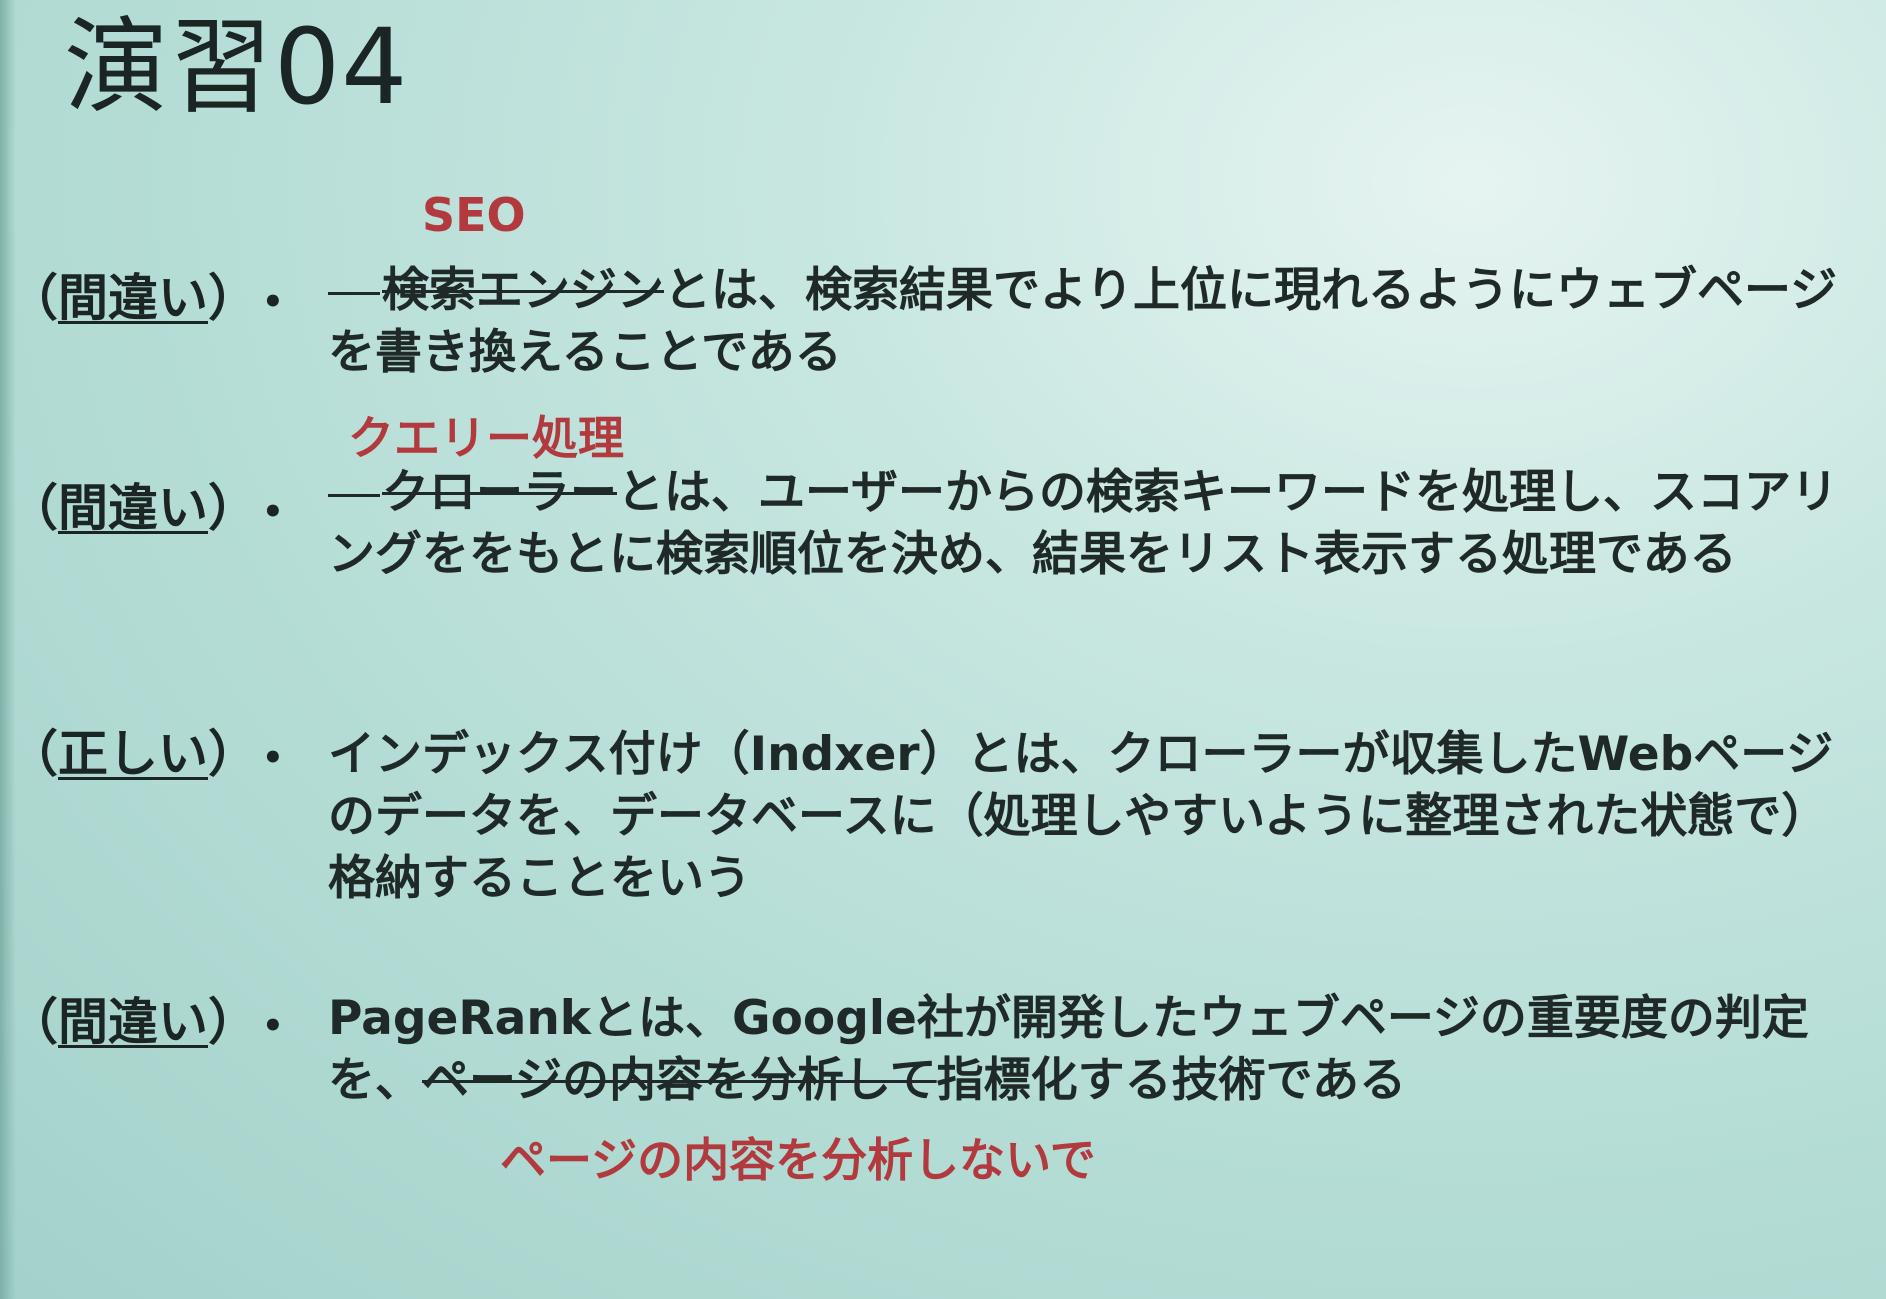 This screenshot has height=1299, width=1886. What do you see at coordinates (1171, 1080) in the screenshot?
I see `statement-body-after: 指標化する技術である` at bounding box center [1171, 1080].